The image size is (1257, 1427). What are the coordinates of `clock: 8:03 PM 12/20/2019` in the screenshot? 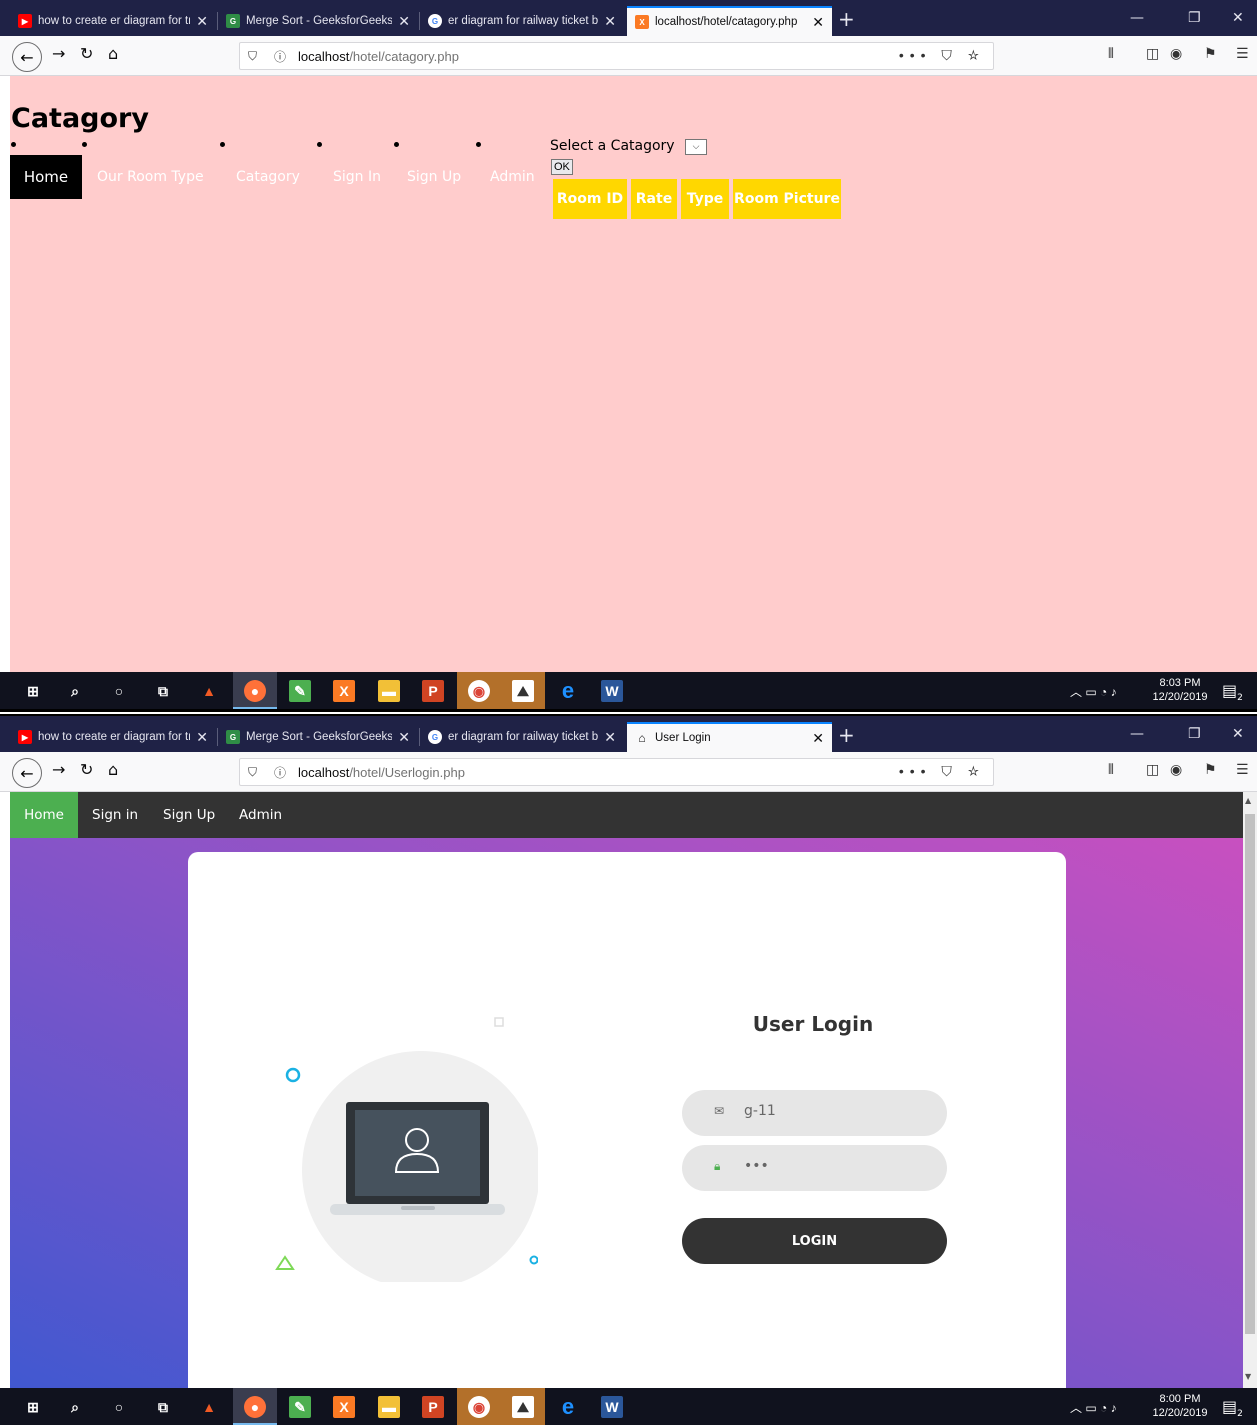 It's located at (1180, 690).